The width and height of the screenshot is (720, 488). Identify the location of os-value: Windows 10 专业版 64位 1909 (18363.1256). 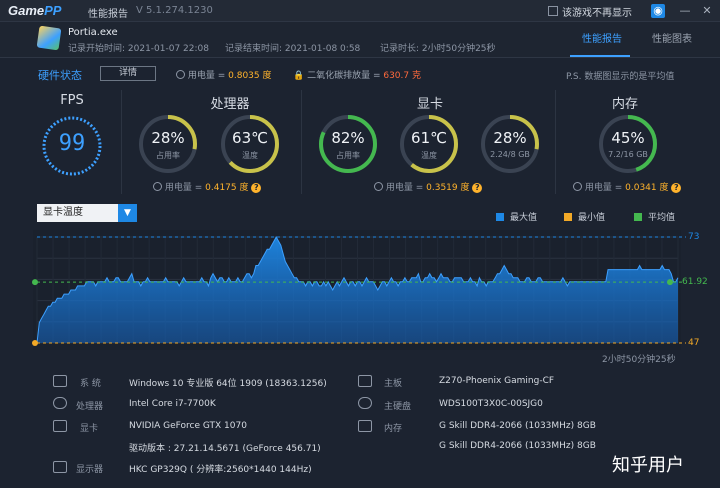
(228, 384).